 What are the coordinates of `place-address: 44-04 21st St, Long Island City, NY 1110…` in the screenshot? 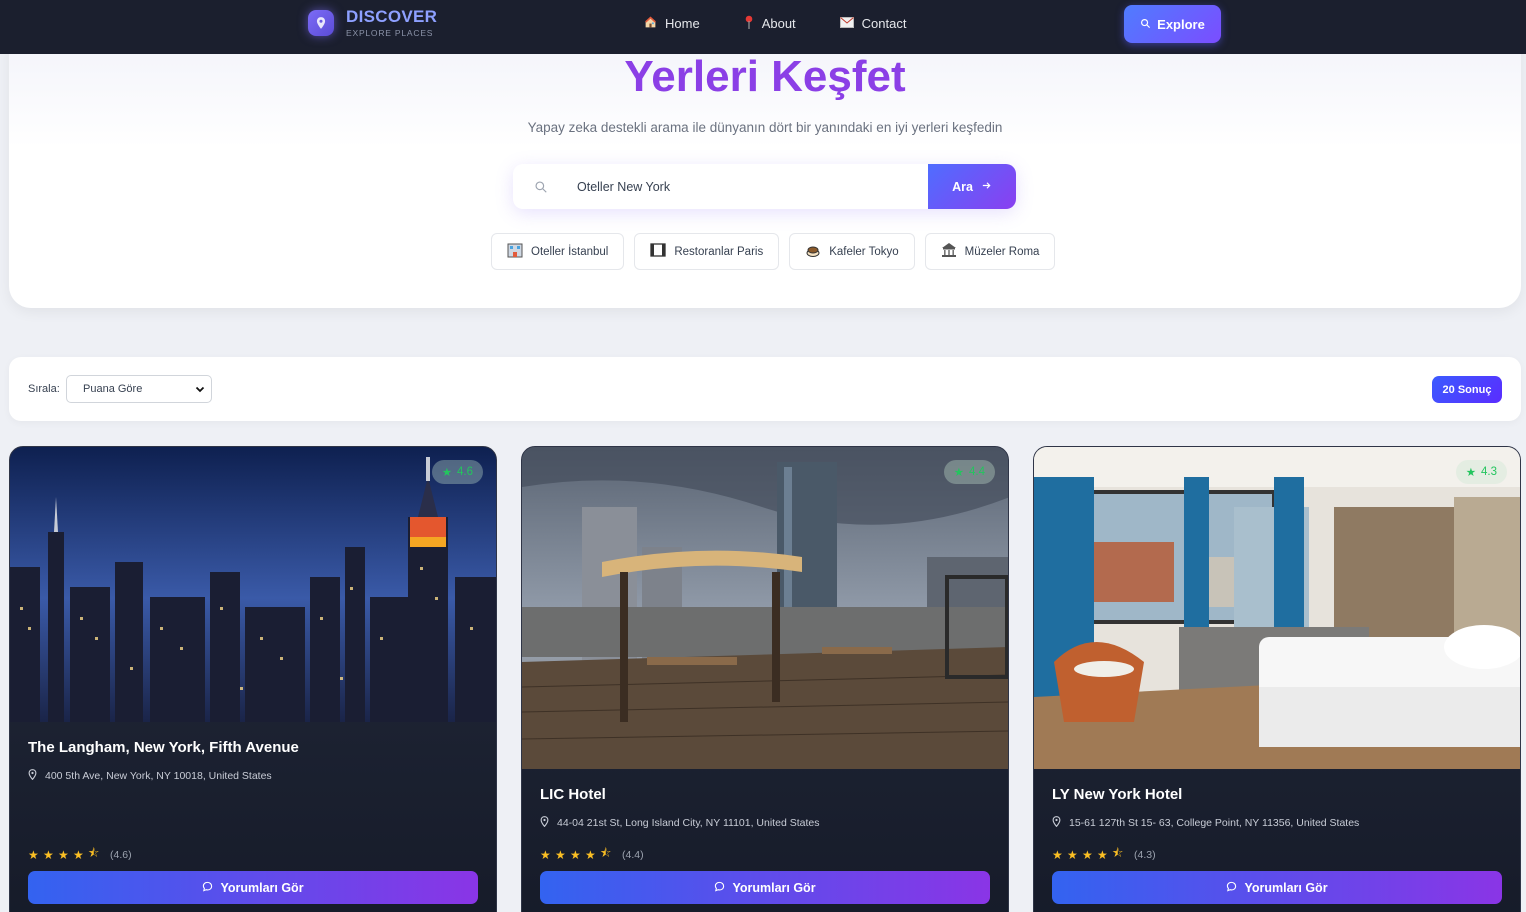 It's located at (679, 823).